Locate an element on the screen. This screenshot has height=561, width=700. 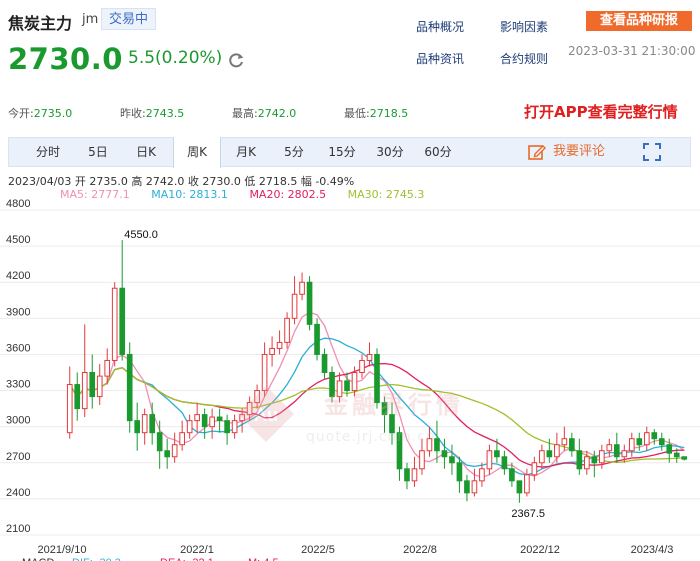
macd-legend-label: M: 4.5 is located at coordinates (263, 559).